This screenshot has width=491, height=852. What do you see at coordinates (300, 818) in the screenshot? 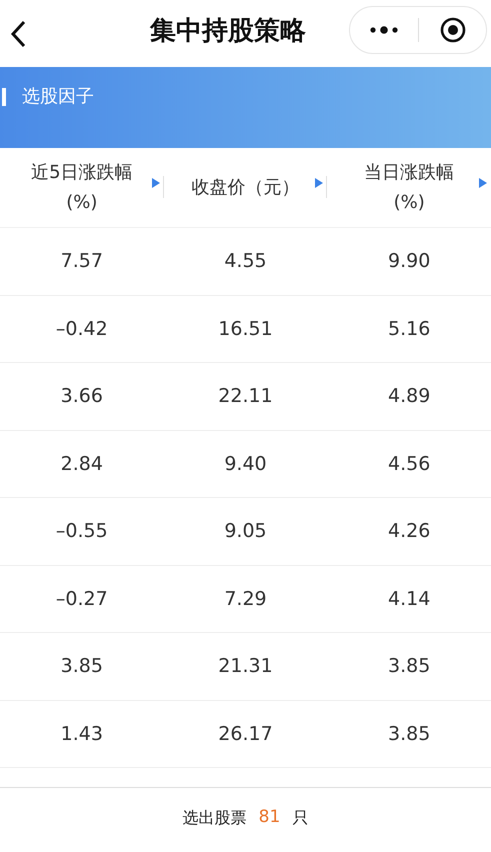
I see `footer-unit: 只` at bounding box center [300, 818].